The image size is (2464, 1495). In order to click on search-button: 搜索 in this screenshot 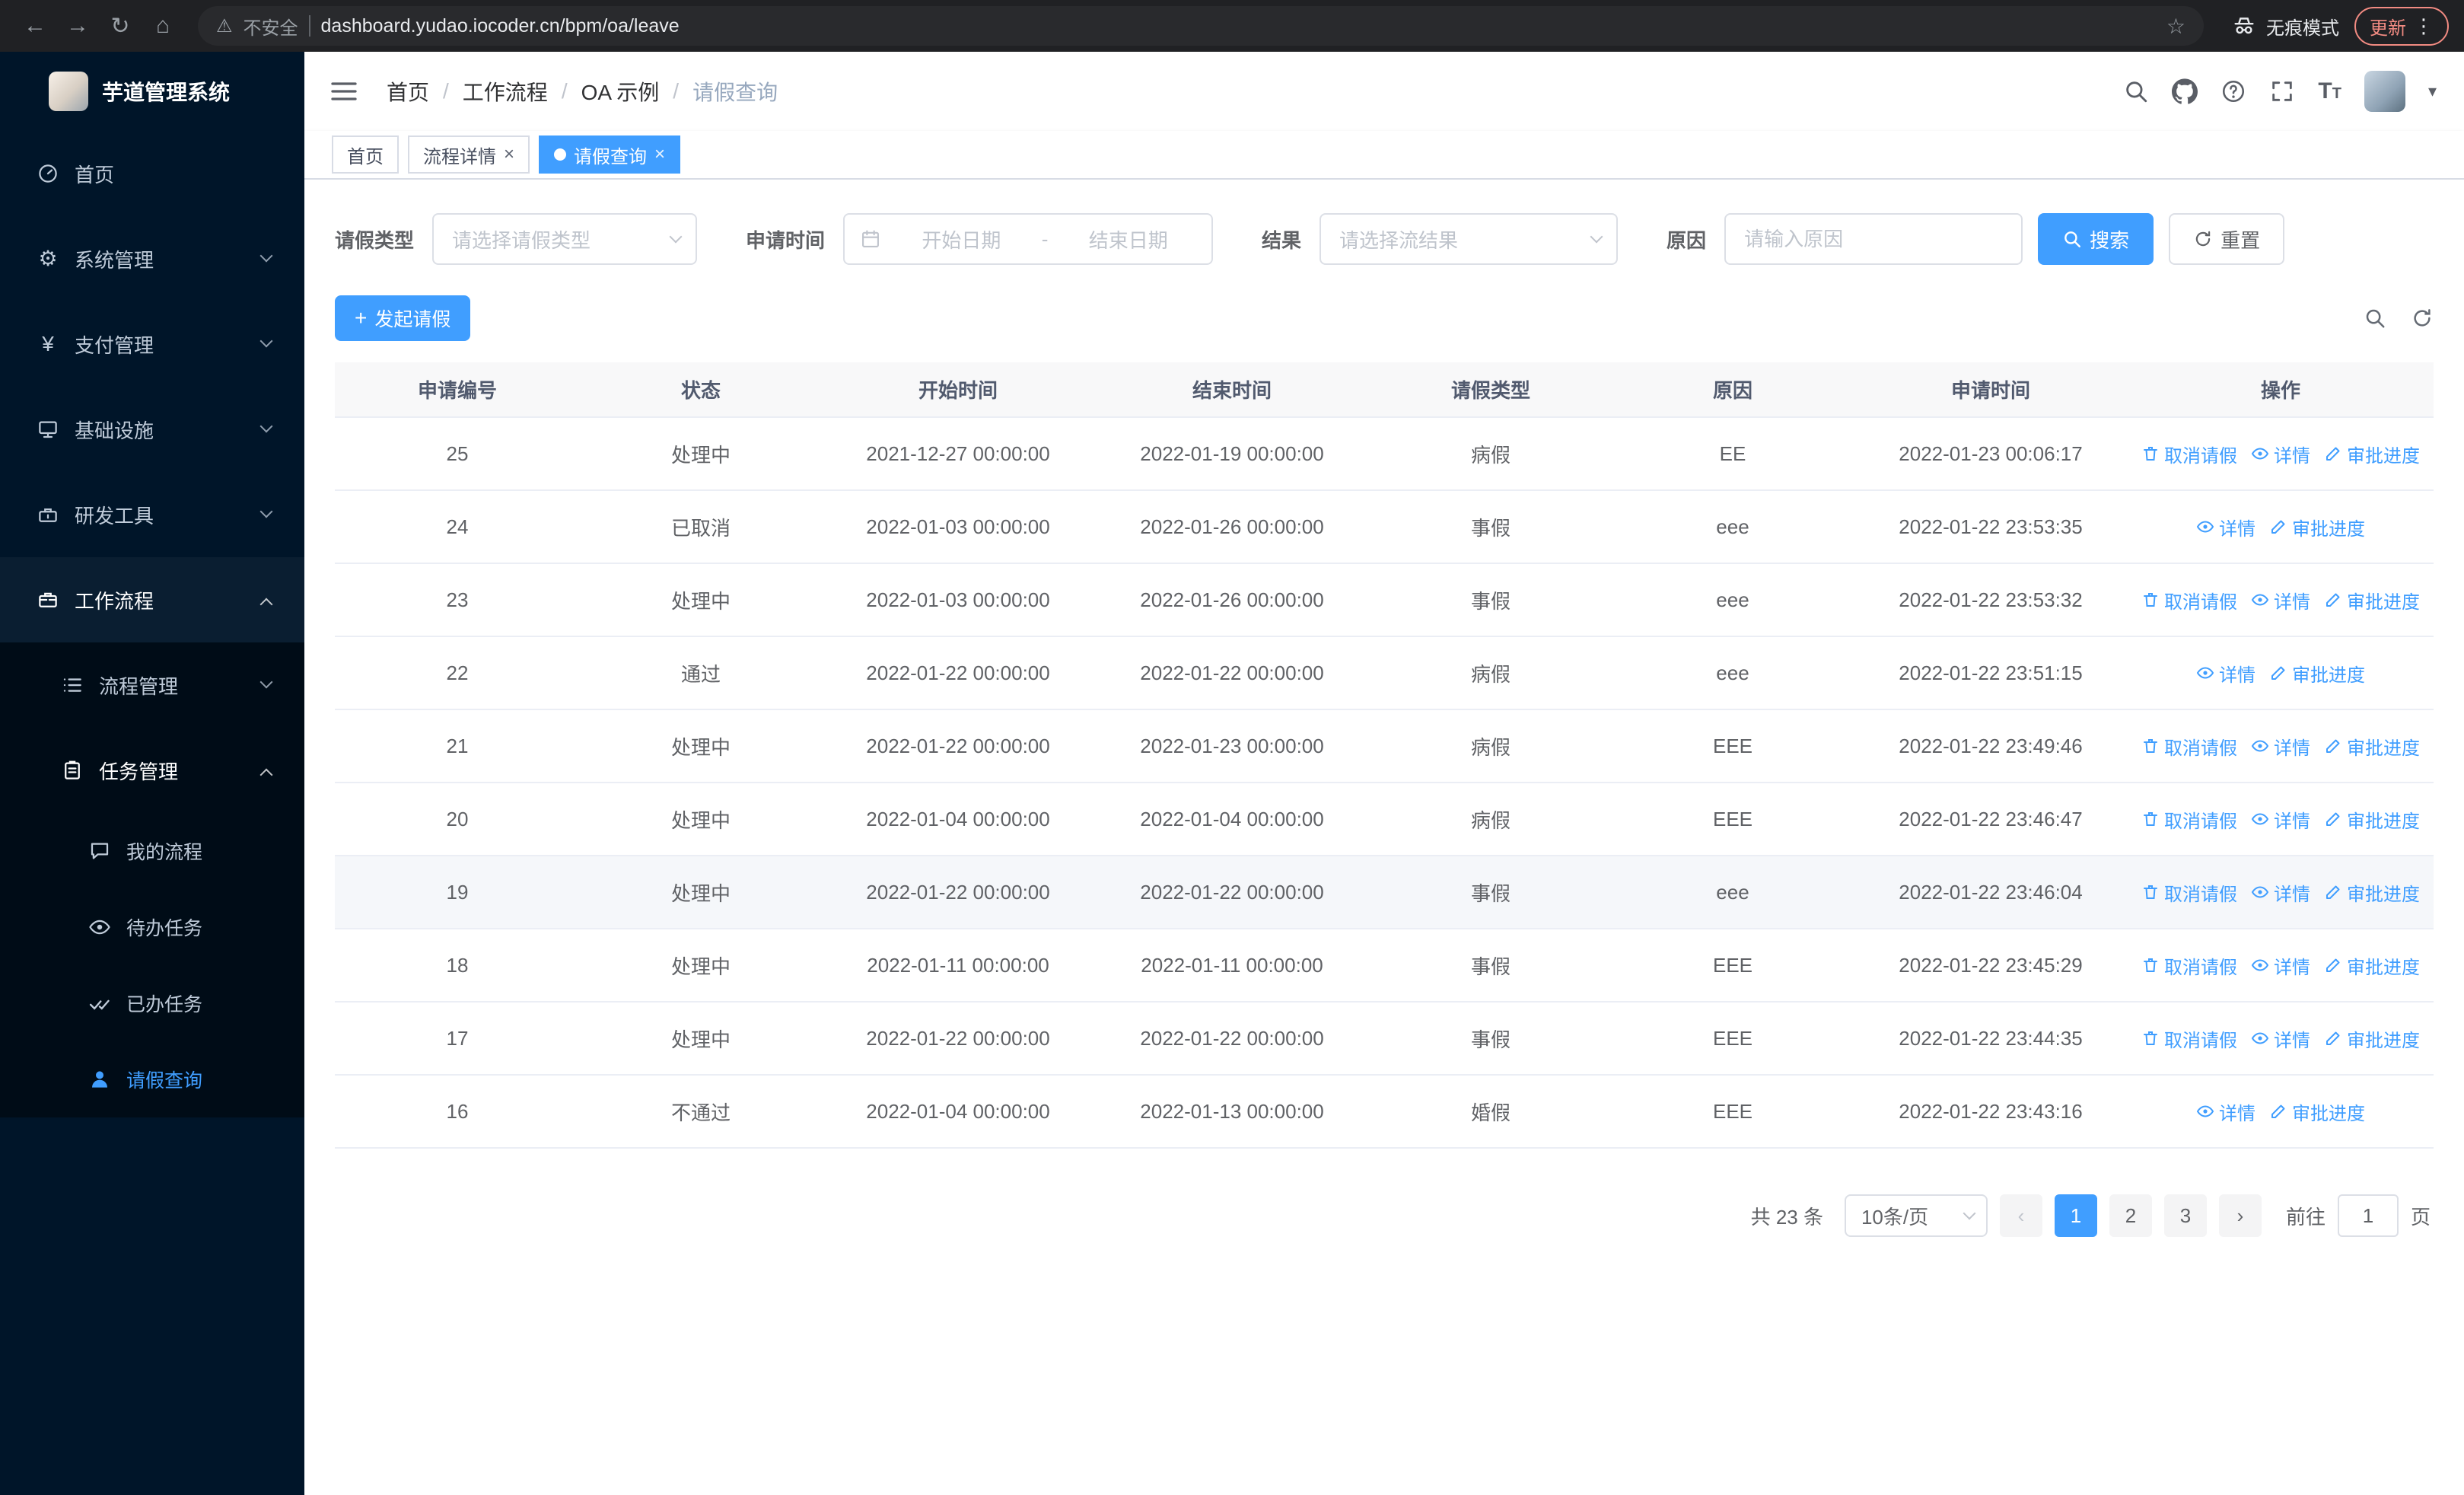, I will do `click(2096, 239)`.